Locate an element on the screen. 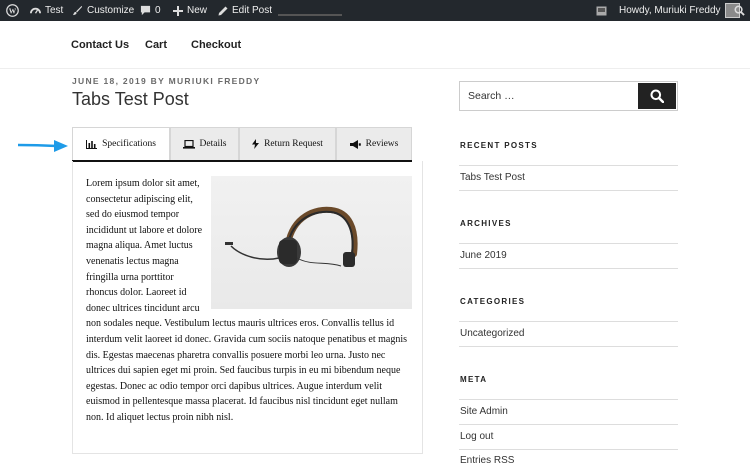 The width and height of the screenshot is (750, 466). annotation-arrow-icon is located at coordinates (42, 146).